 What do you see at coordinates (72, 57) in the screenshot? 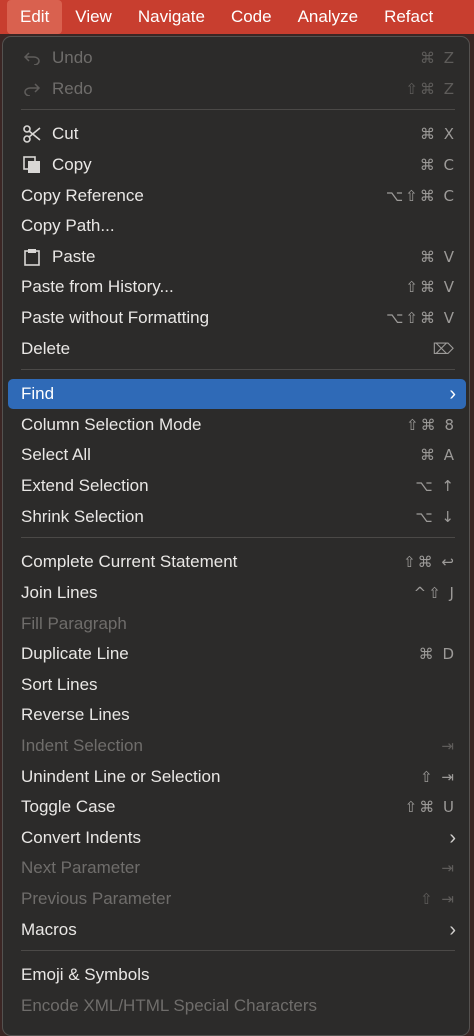
I see `menu-item-label: Undo` at bounding box center [72, 57].